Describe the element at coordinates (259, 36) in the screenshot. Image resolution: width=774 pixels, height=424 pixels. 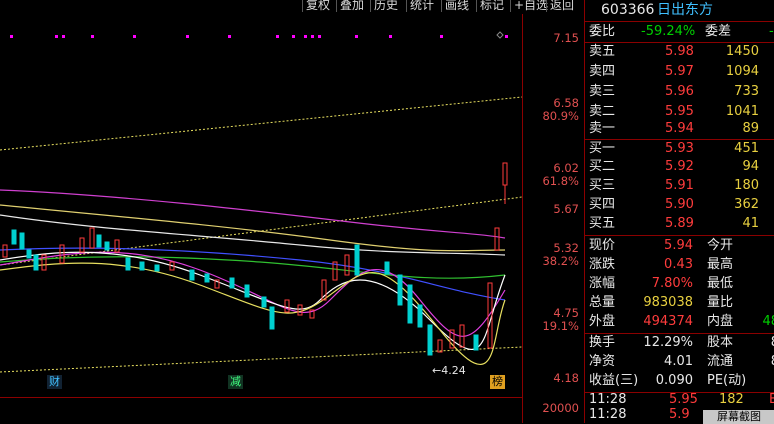
I see `signal-dots` at that location.